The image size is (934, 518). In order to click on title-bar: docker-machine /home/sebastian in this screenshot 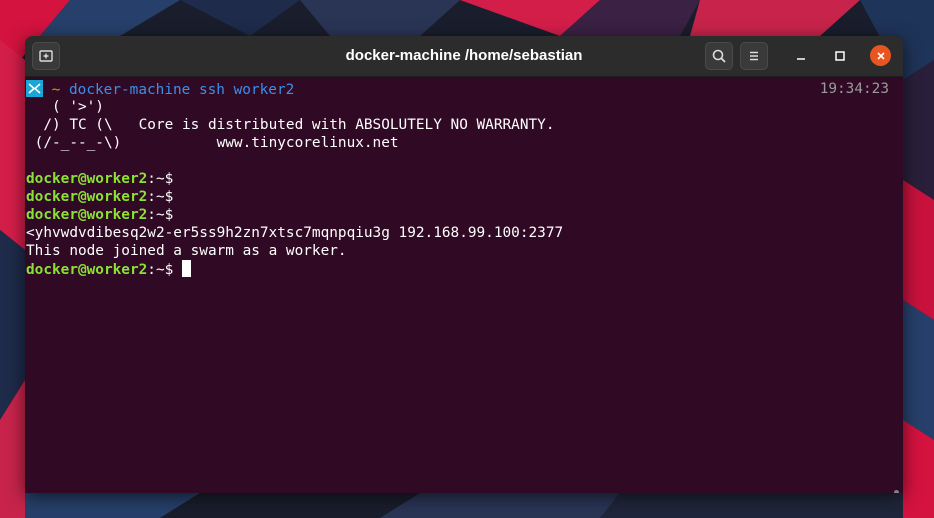, I will do `click(464, 56)`.